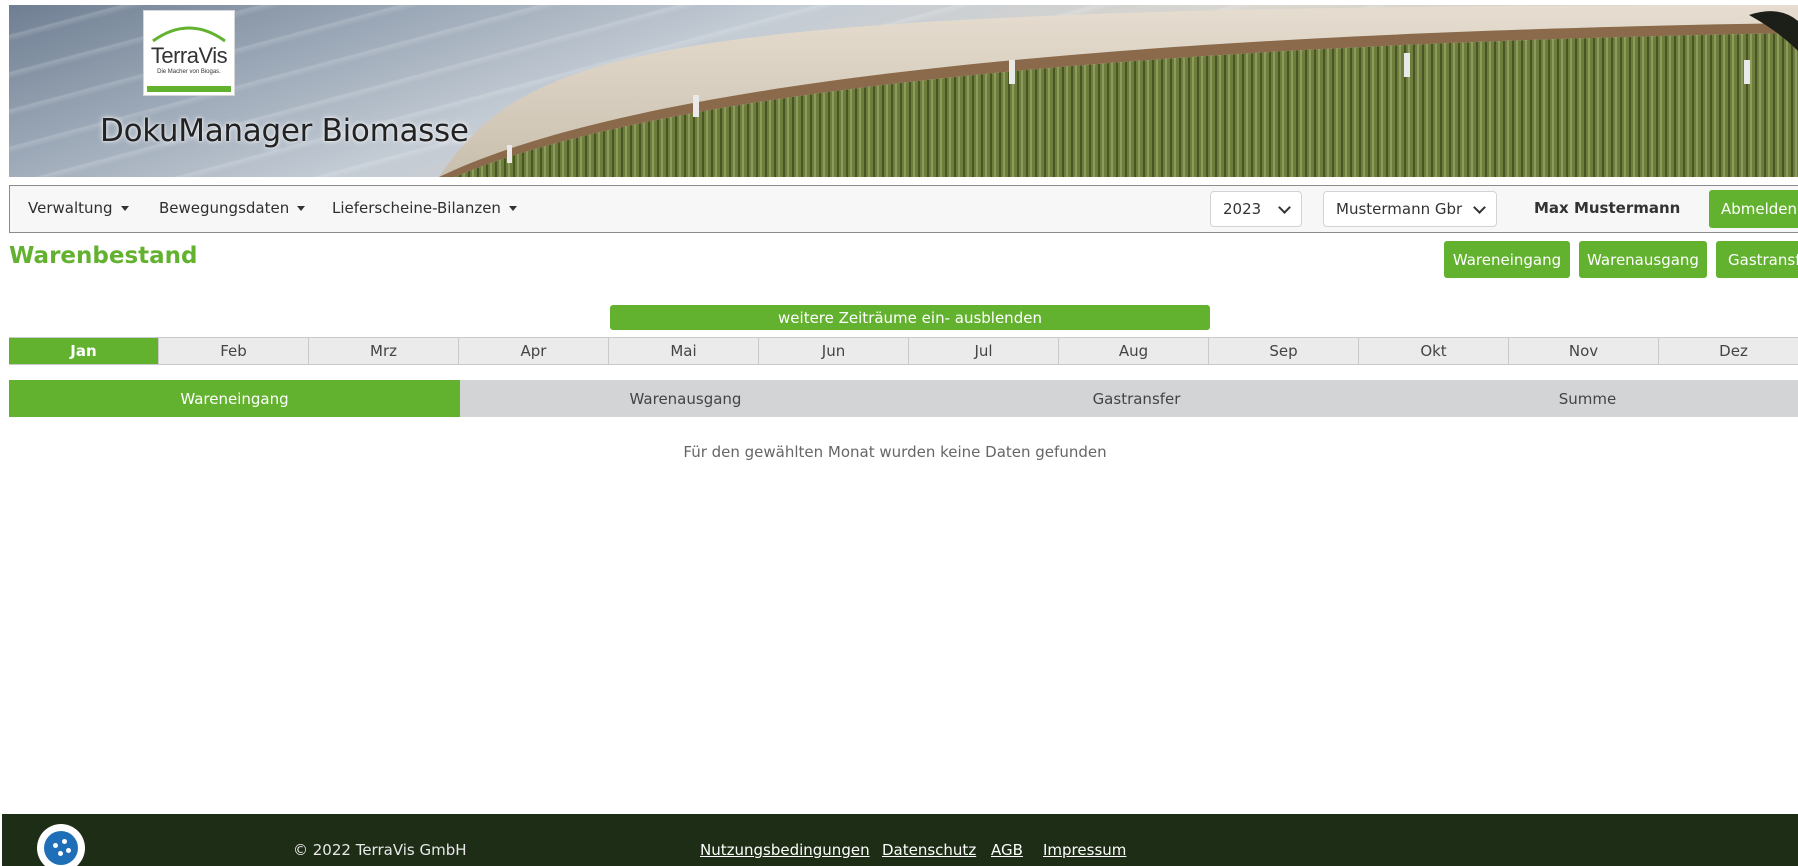  What do you see at coordinates (785, 850) in the screenshot?
I see `link-nutzungsbedingungen: Nutzungsbedingungen` at bounding box center [785, 850].